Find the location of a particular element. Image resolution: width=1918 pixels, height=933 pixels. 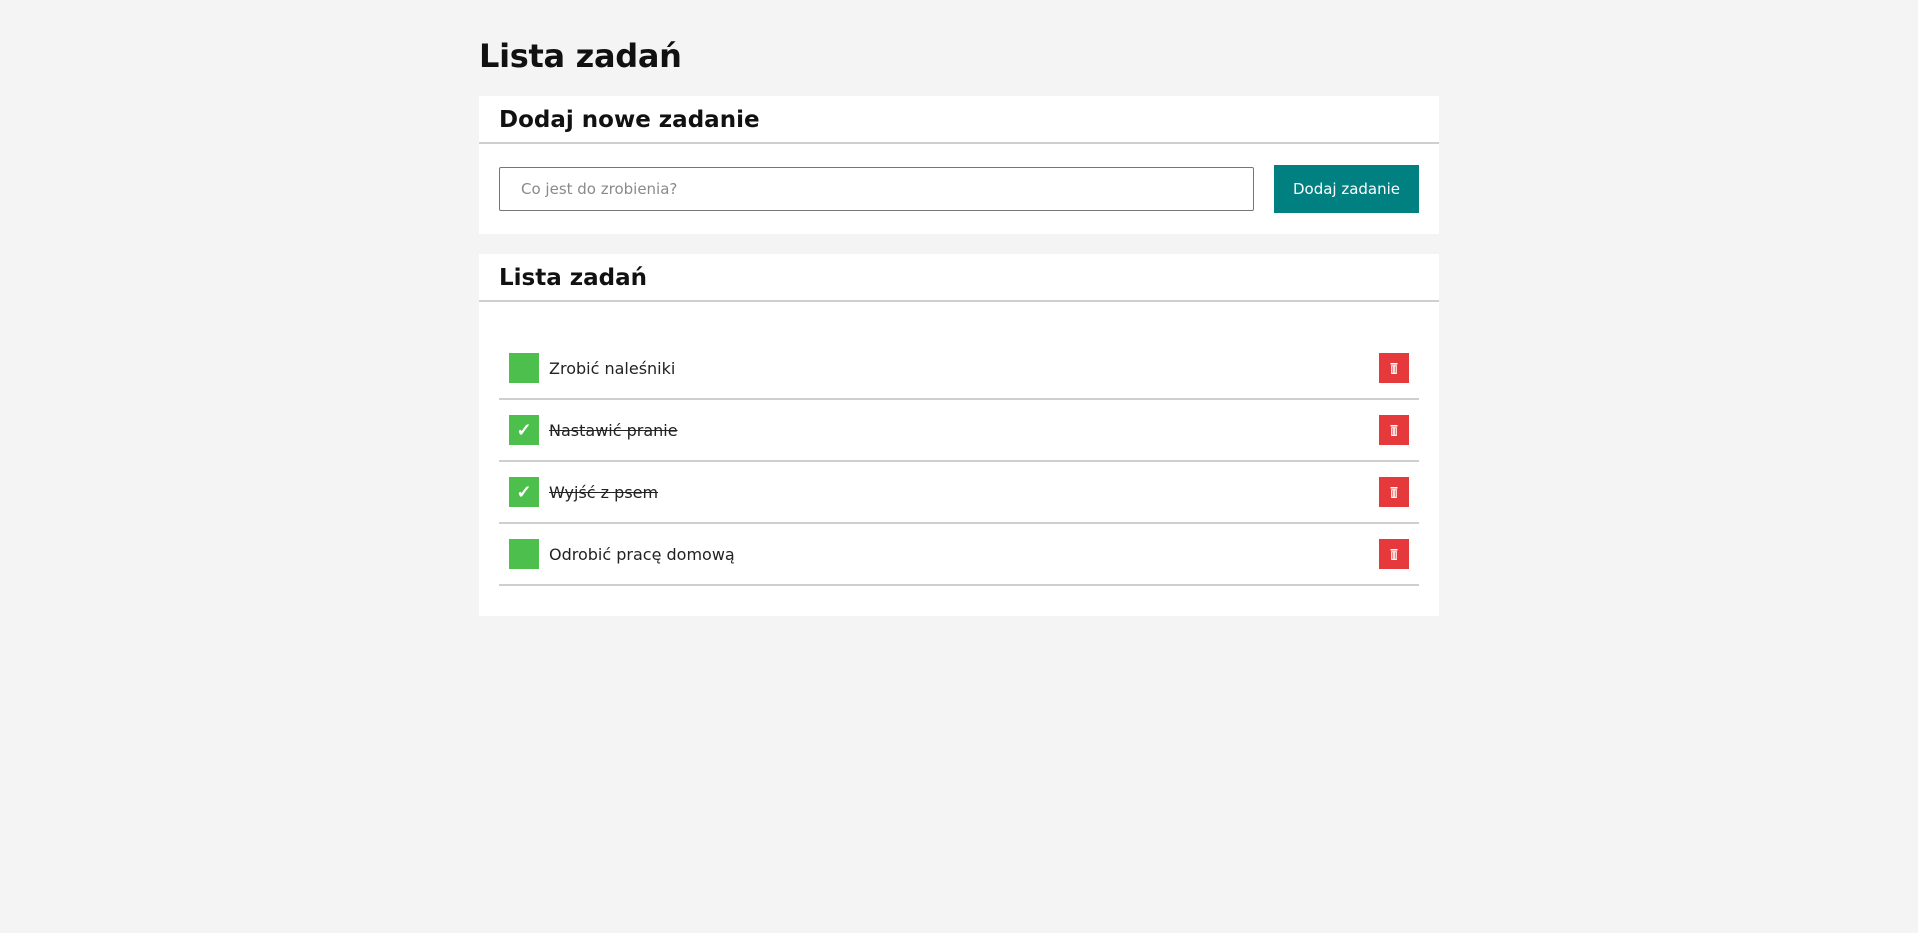

task-item: ✓ Nastawić pranie is located at coordinates (959, 431).